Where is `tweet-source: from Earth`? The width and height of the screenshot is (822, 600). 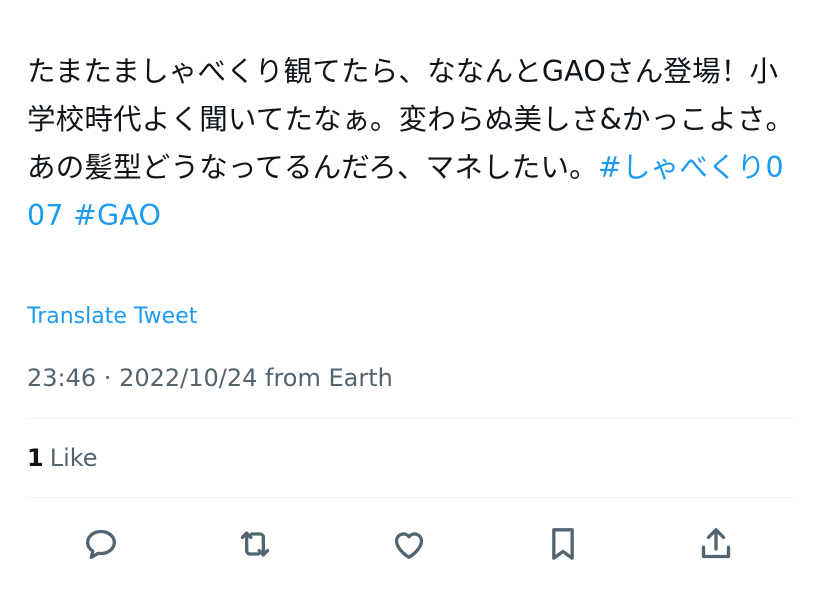
tweet-source: from Earth is located at coordinates (325, 378).